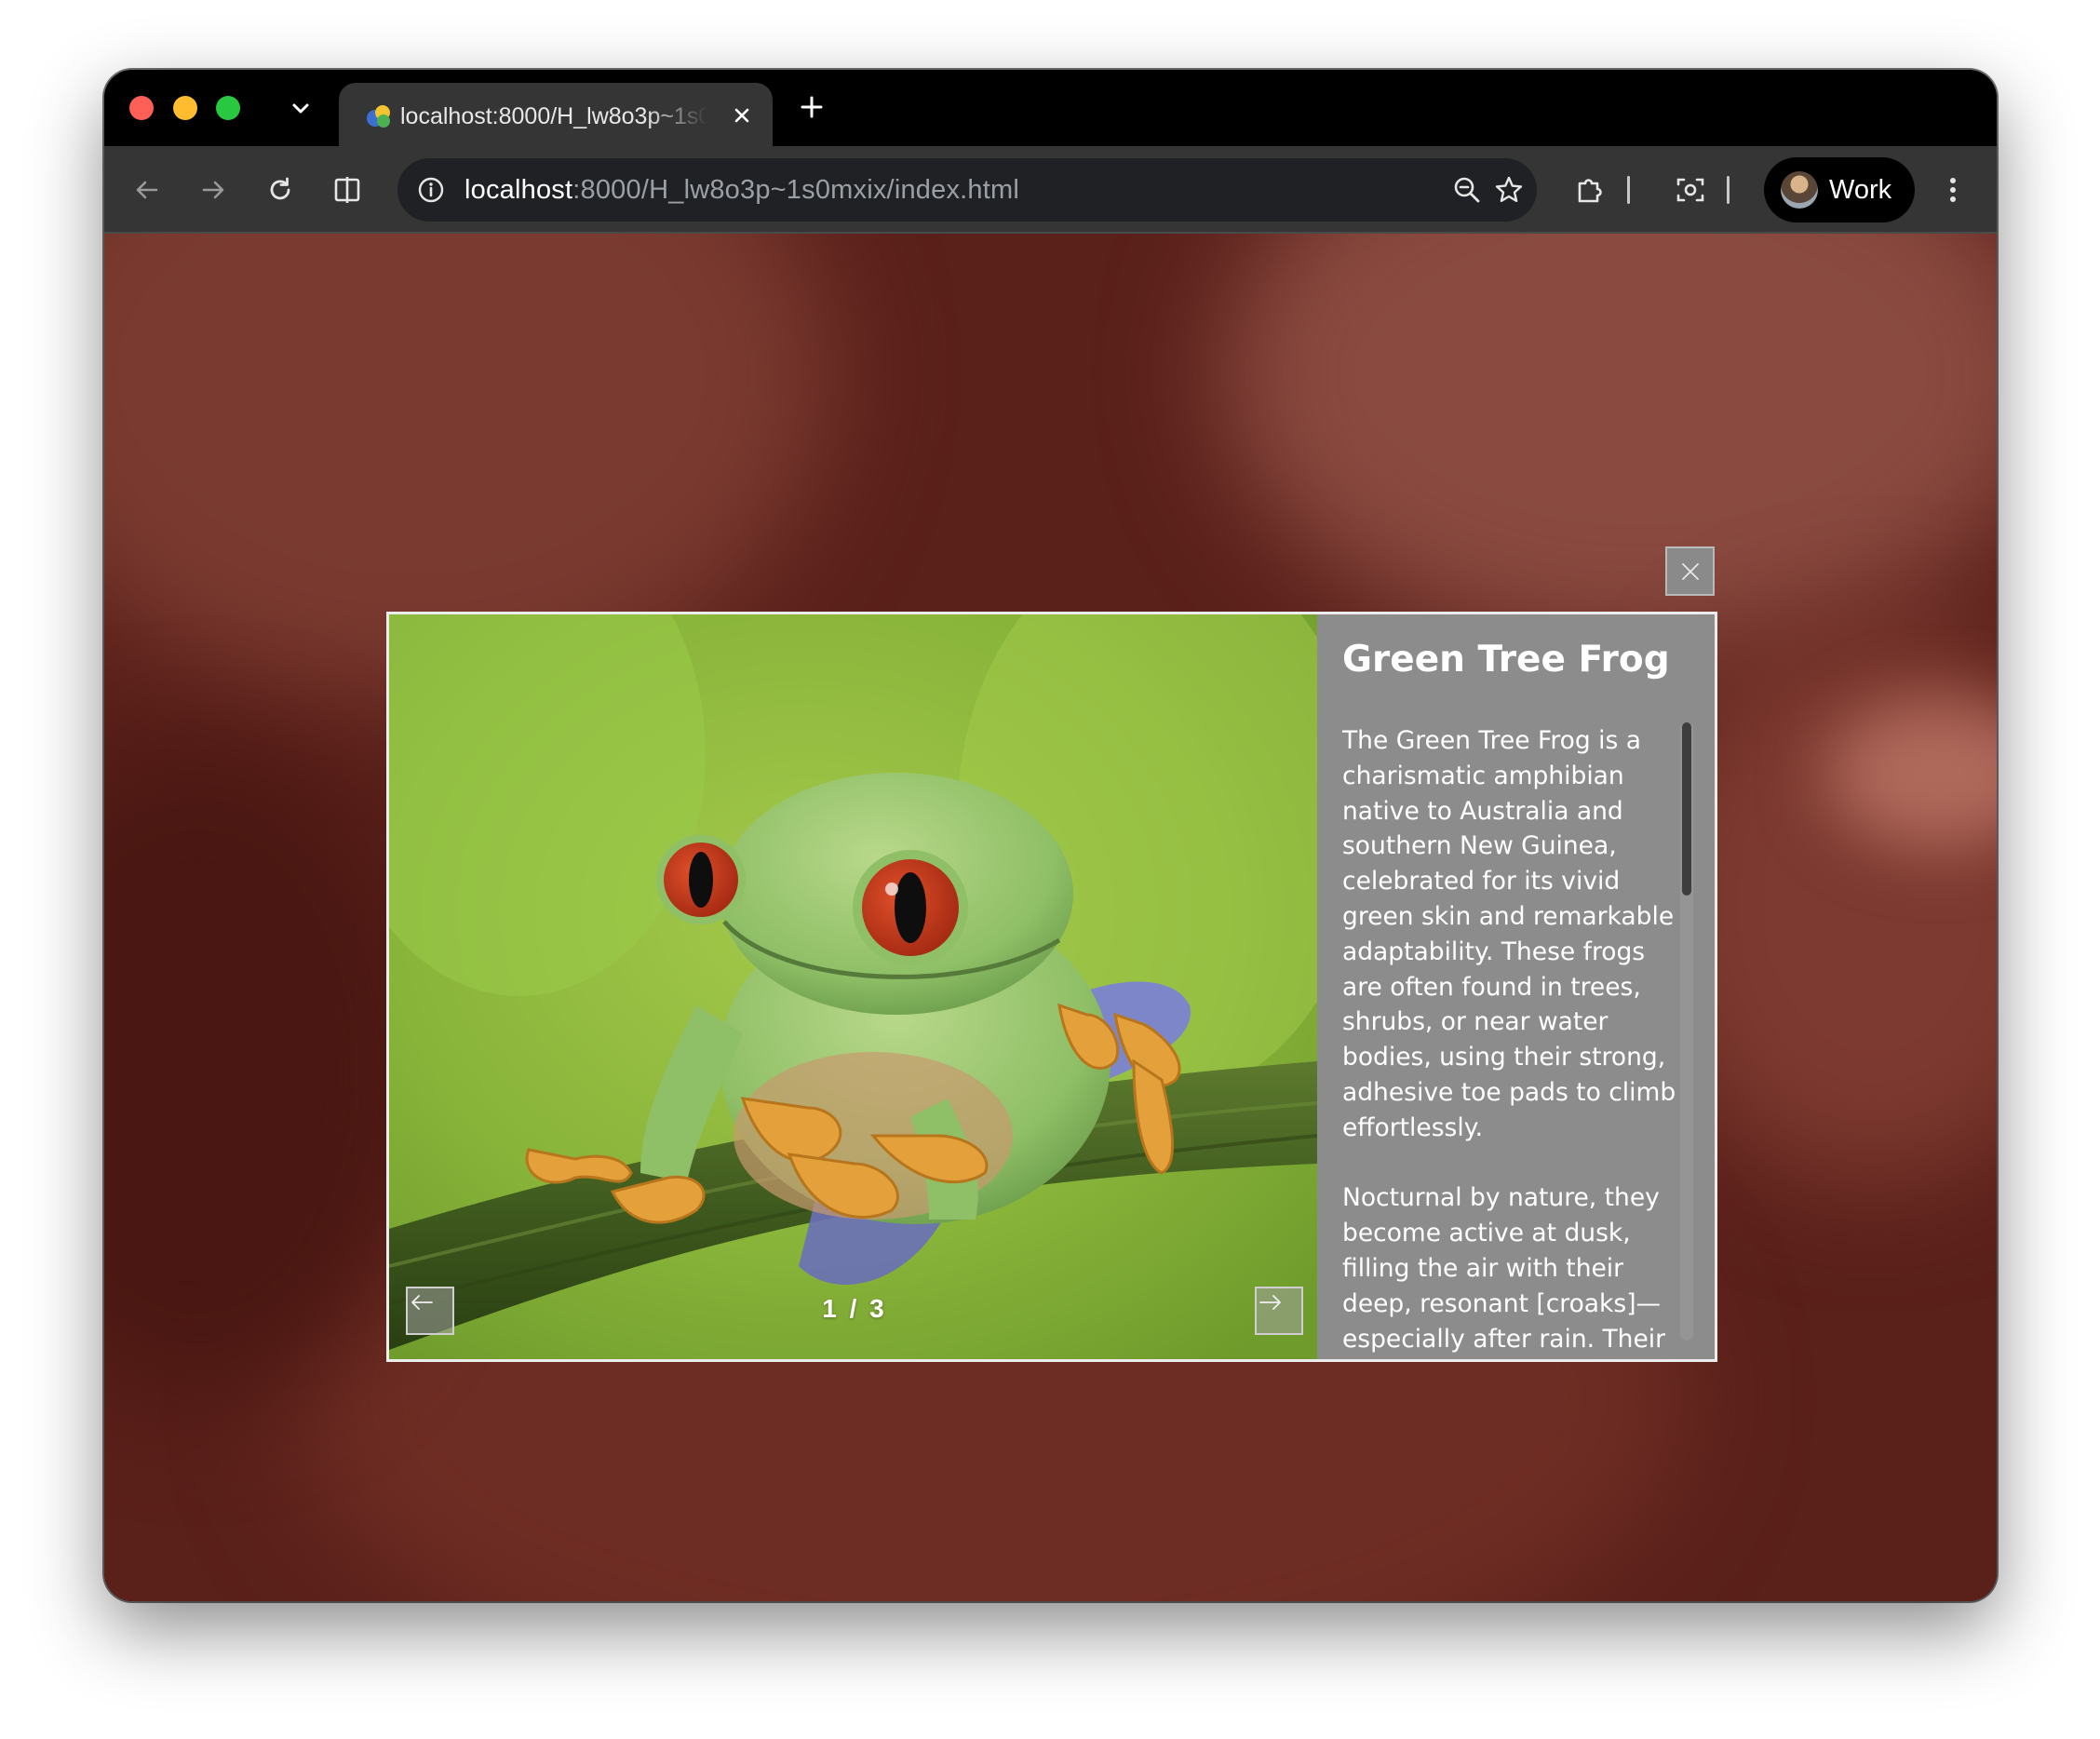  I want to click on site-info-button, so click(431, 190).